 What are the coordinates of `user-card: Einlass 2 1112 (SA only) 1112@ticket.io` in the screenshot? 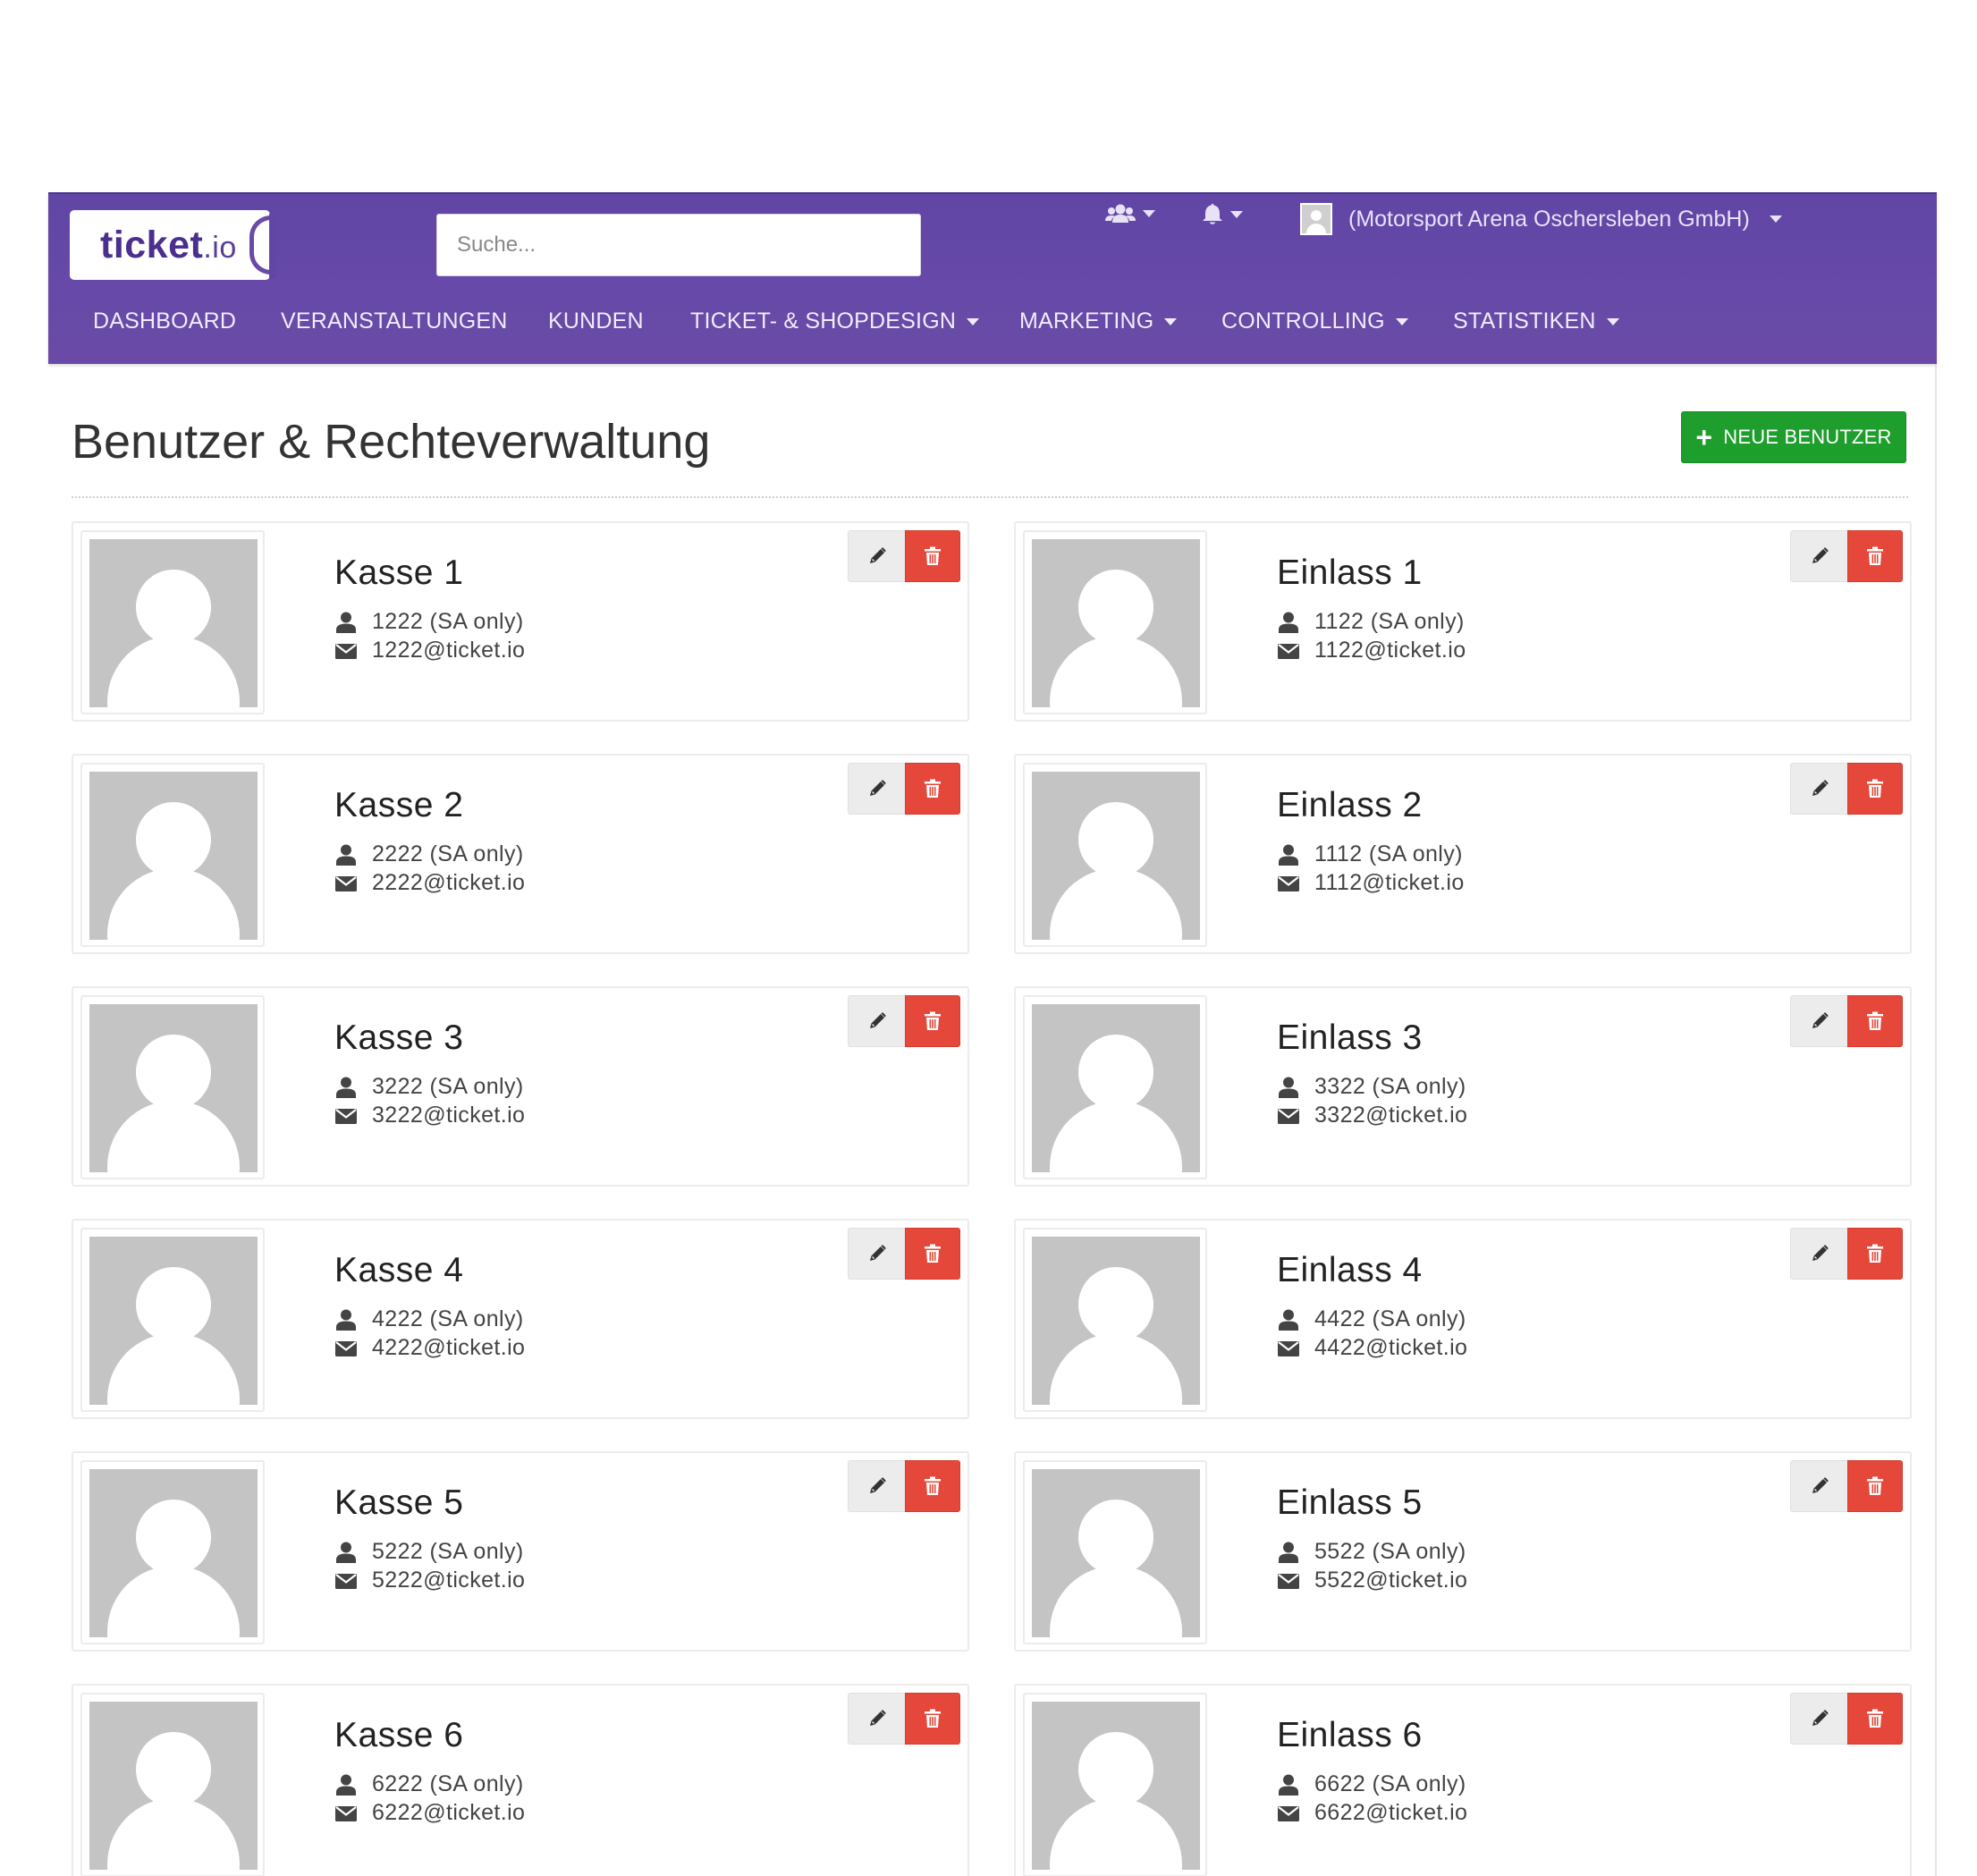 It's located at (1463, 854).